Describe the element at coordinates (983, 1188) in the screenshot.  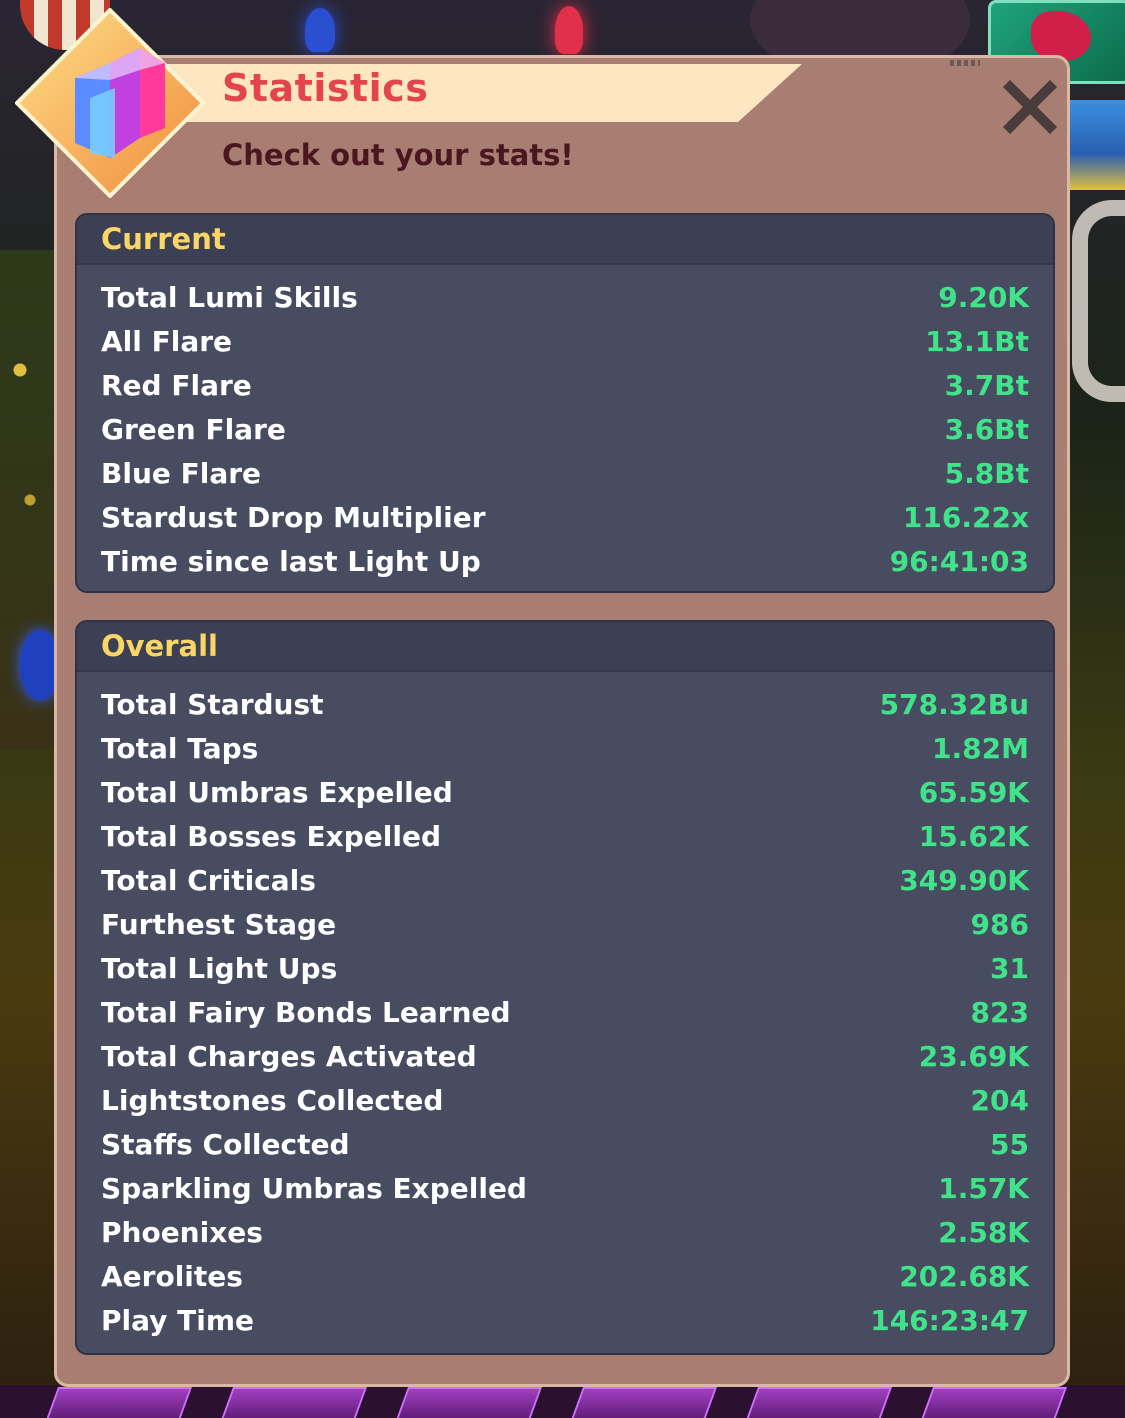
I see `stat-value: 1.57K` at that location.